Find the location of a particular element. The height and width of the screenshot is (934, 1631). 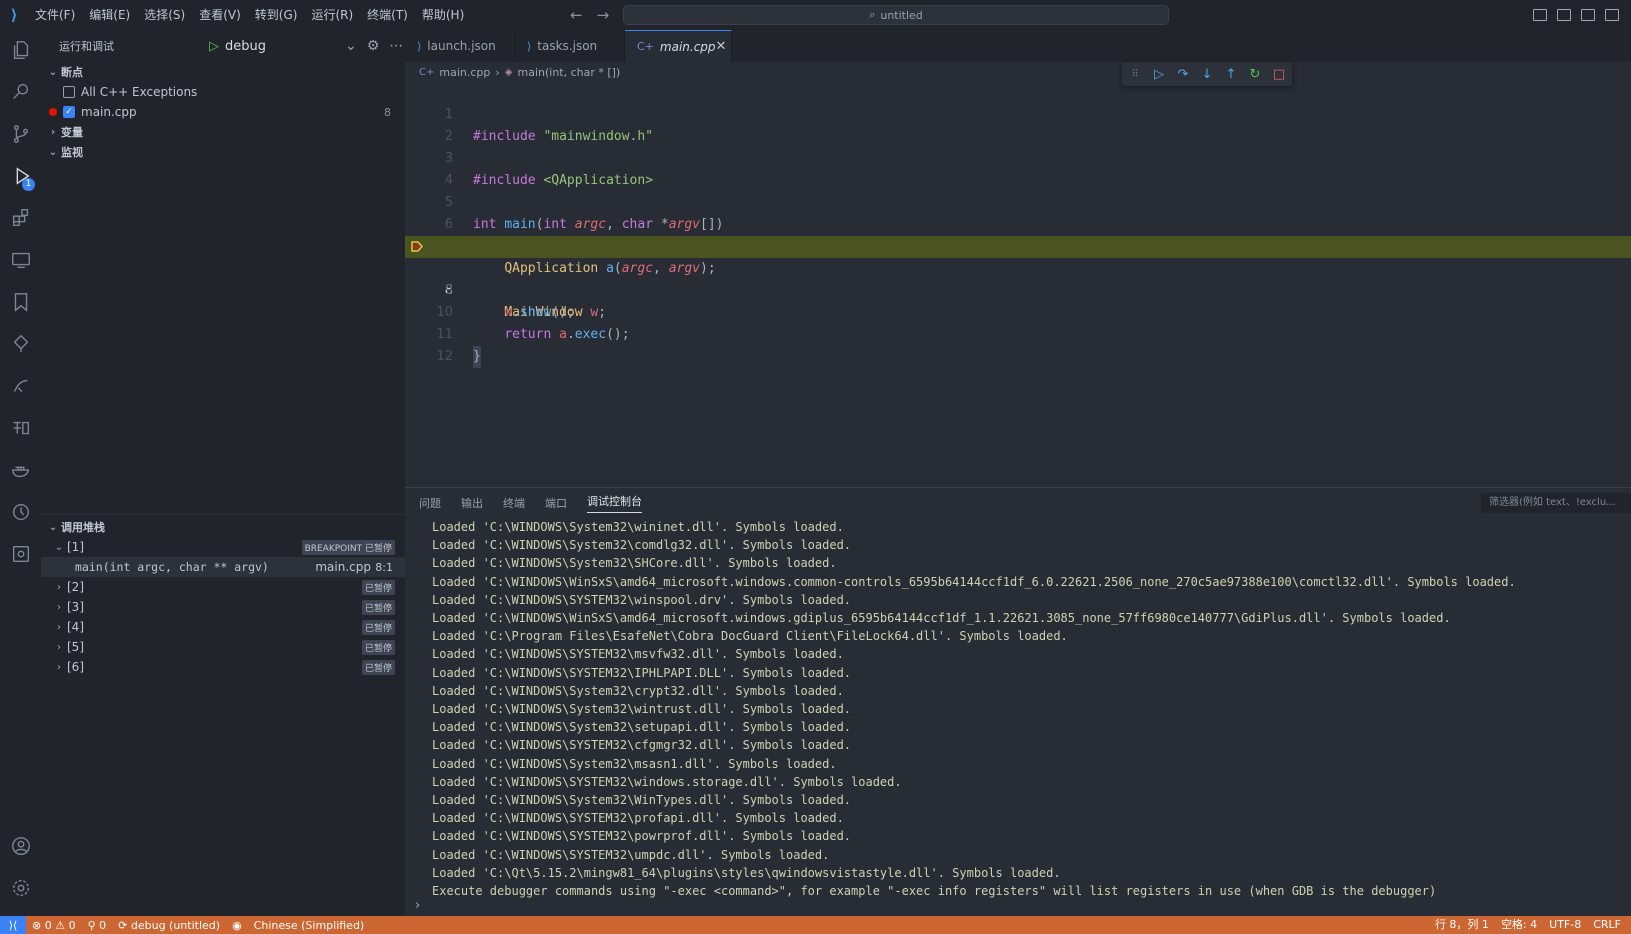

account-icon is located at coordinates (20, 846).